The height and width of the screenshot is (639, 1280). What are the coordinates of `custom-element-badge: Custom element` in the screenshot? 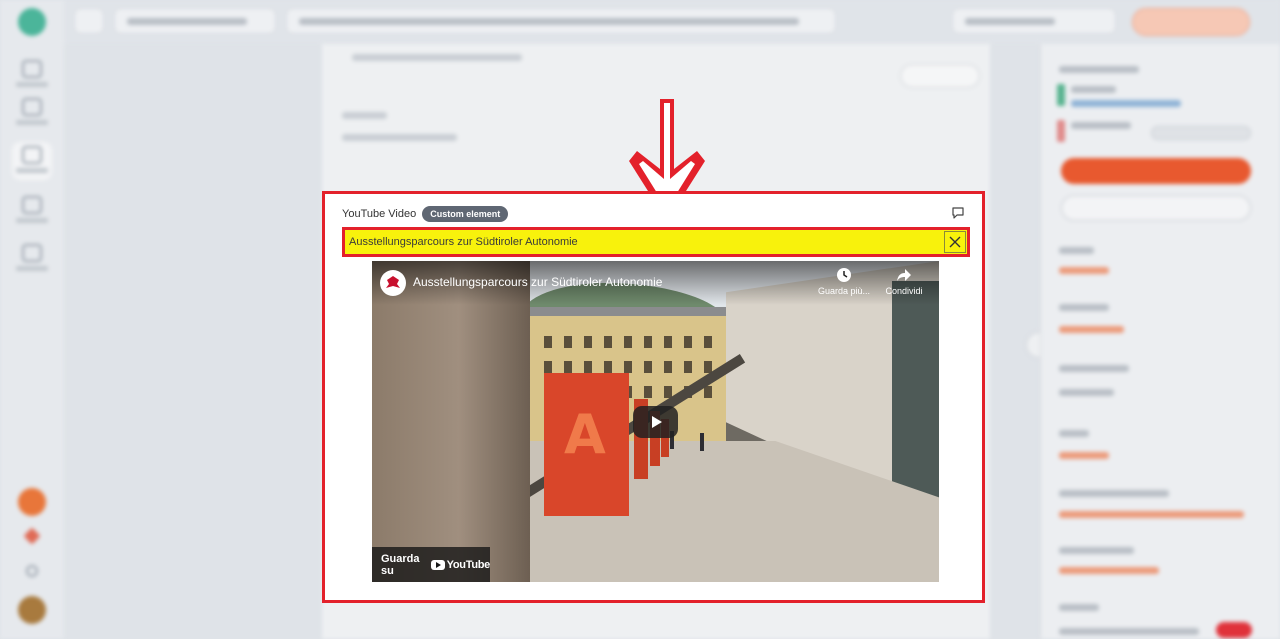 It's located at (465, 214).